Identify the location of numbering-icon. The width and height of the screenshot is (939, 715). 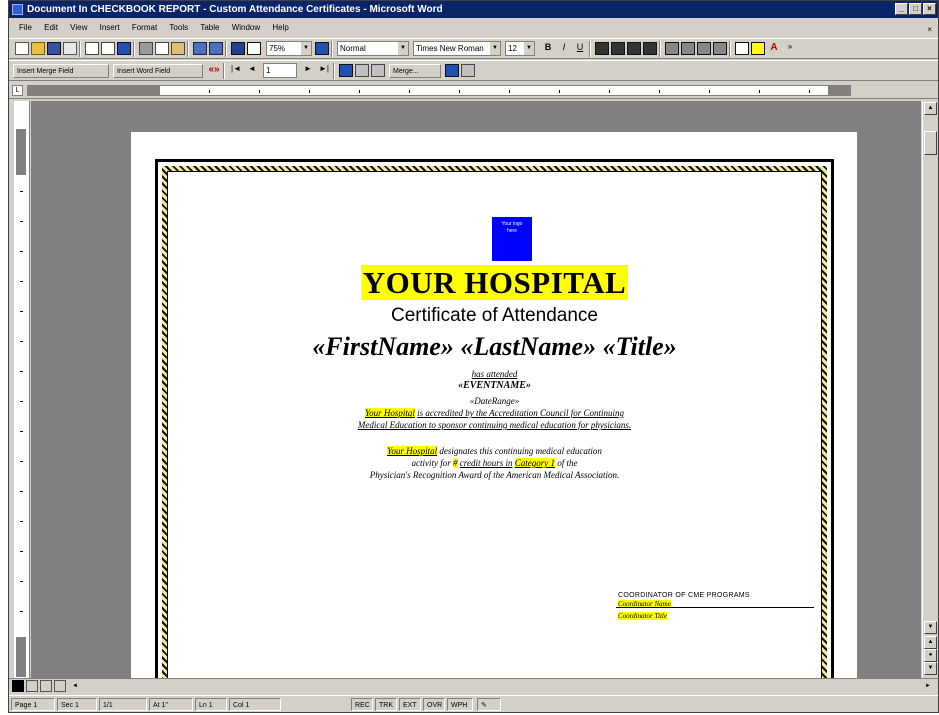
(672, 48).